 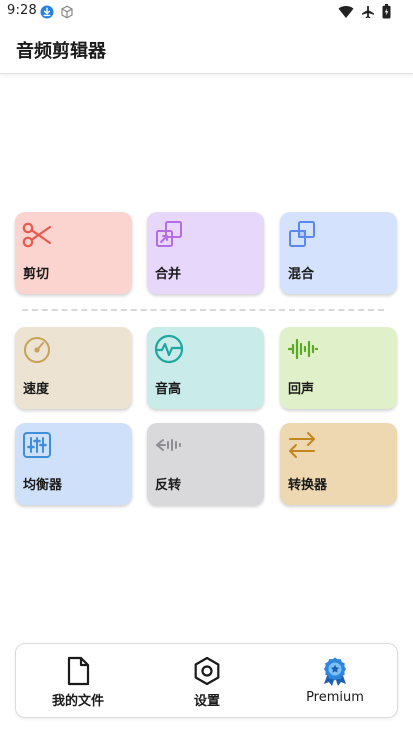 I want to click on merge-icon, so click(x=169, y=234).